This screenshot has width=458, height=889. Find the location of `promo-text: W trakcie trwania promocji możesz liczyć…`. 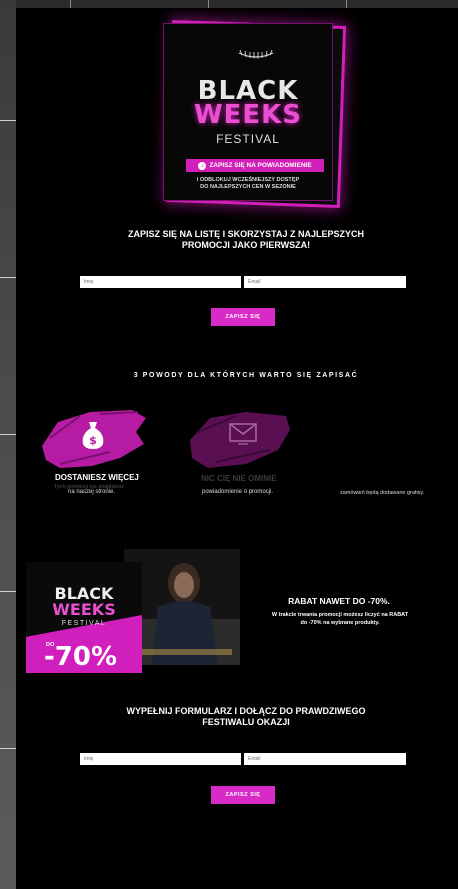

promo-text: W trakcie trwania promocji możesz liczyć… is located at coordinates (340, 619).